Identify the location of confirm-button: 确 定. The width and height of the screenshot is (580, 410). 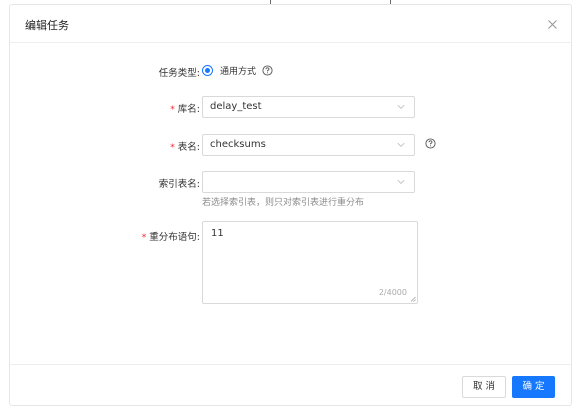
(533, 387).